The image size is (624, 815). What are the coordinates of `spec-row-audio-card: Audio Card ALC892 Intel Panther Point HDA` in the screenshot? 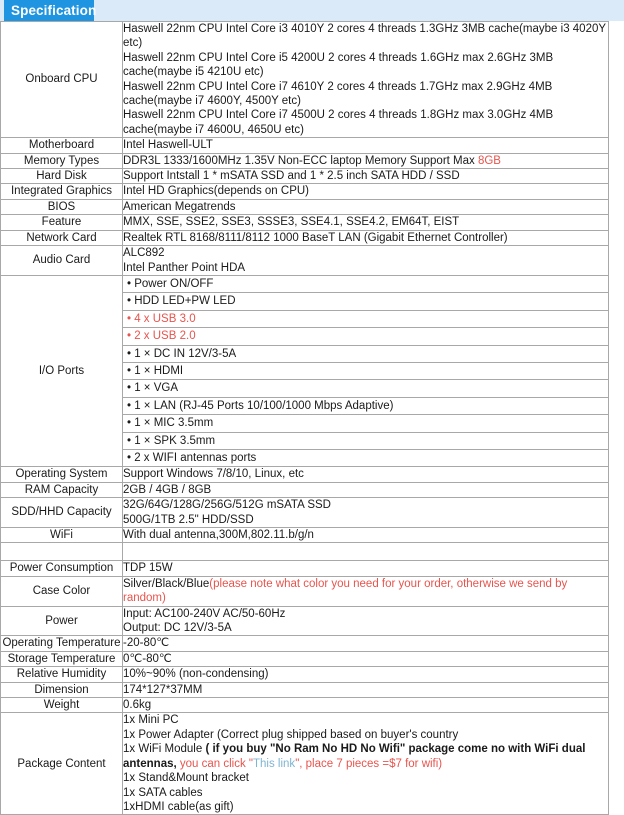 It's located at (304, 260).